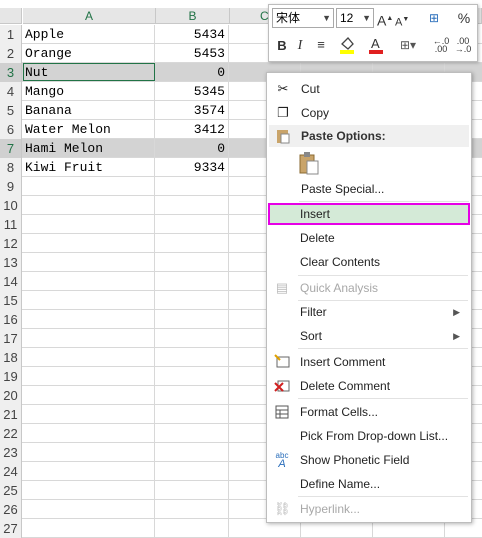 The image size is (482, 538). I want to click on cell-a: Banana, so click(89, 110).